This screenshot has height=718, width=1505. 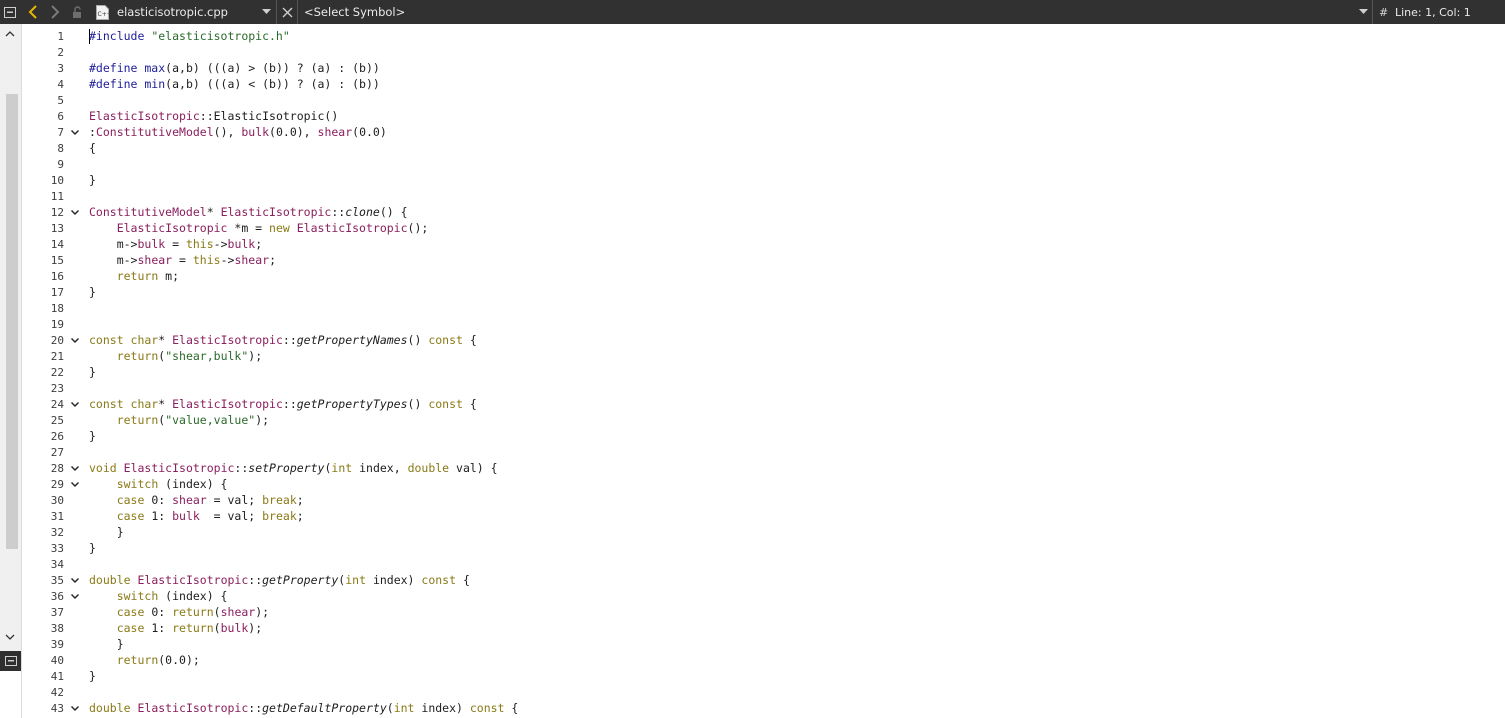 What do you see at coordinates (763, 516) in the screenshot?
I see `code-line: 31 case 1: bulk = val; break;` at bounding box center [763, 516].